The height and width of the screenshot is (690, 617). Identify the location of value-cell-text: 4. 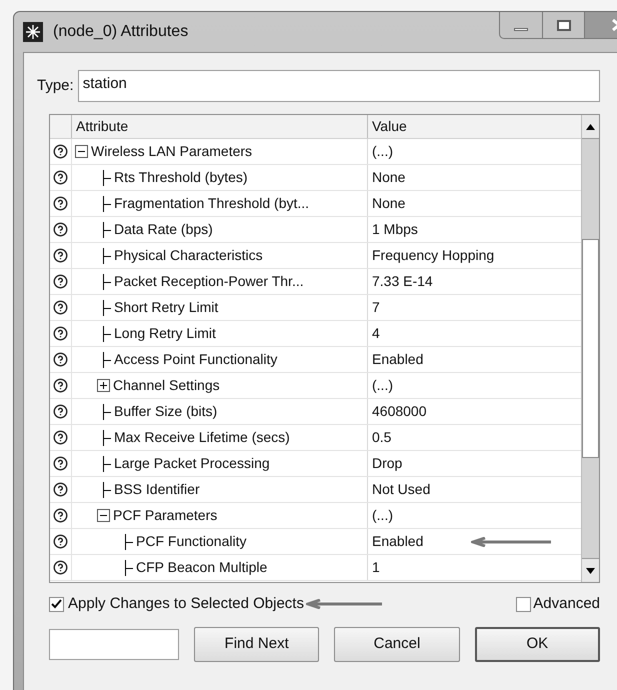
(376, 333).